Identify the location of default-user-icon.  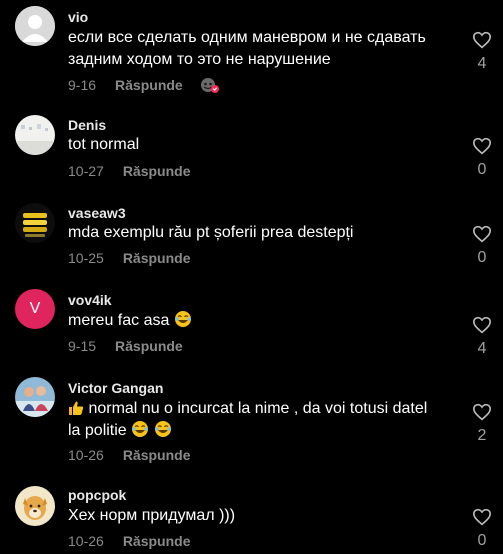
(35, 26).